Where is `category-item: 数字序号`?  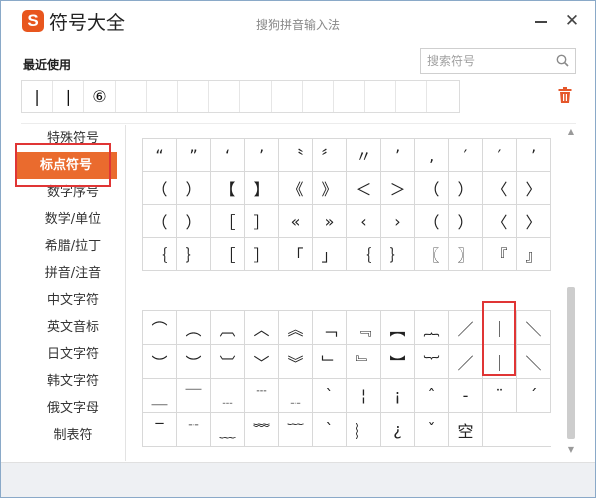
category-item: 数字序号 is located at coordinates (73, 192).